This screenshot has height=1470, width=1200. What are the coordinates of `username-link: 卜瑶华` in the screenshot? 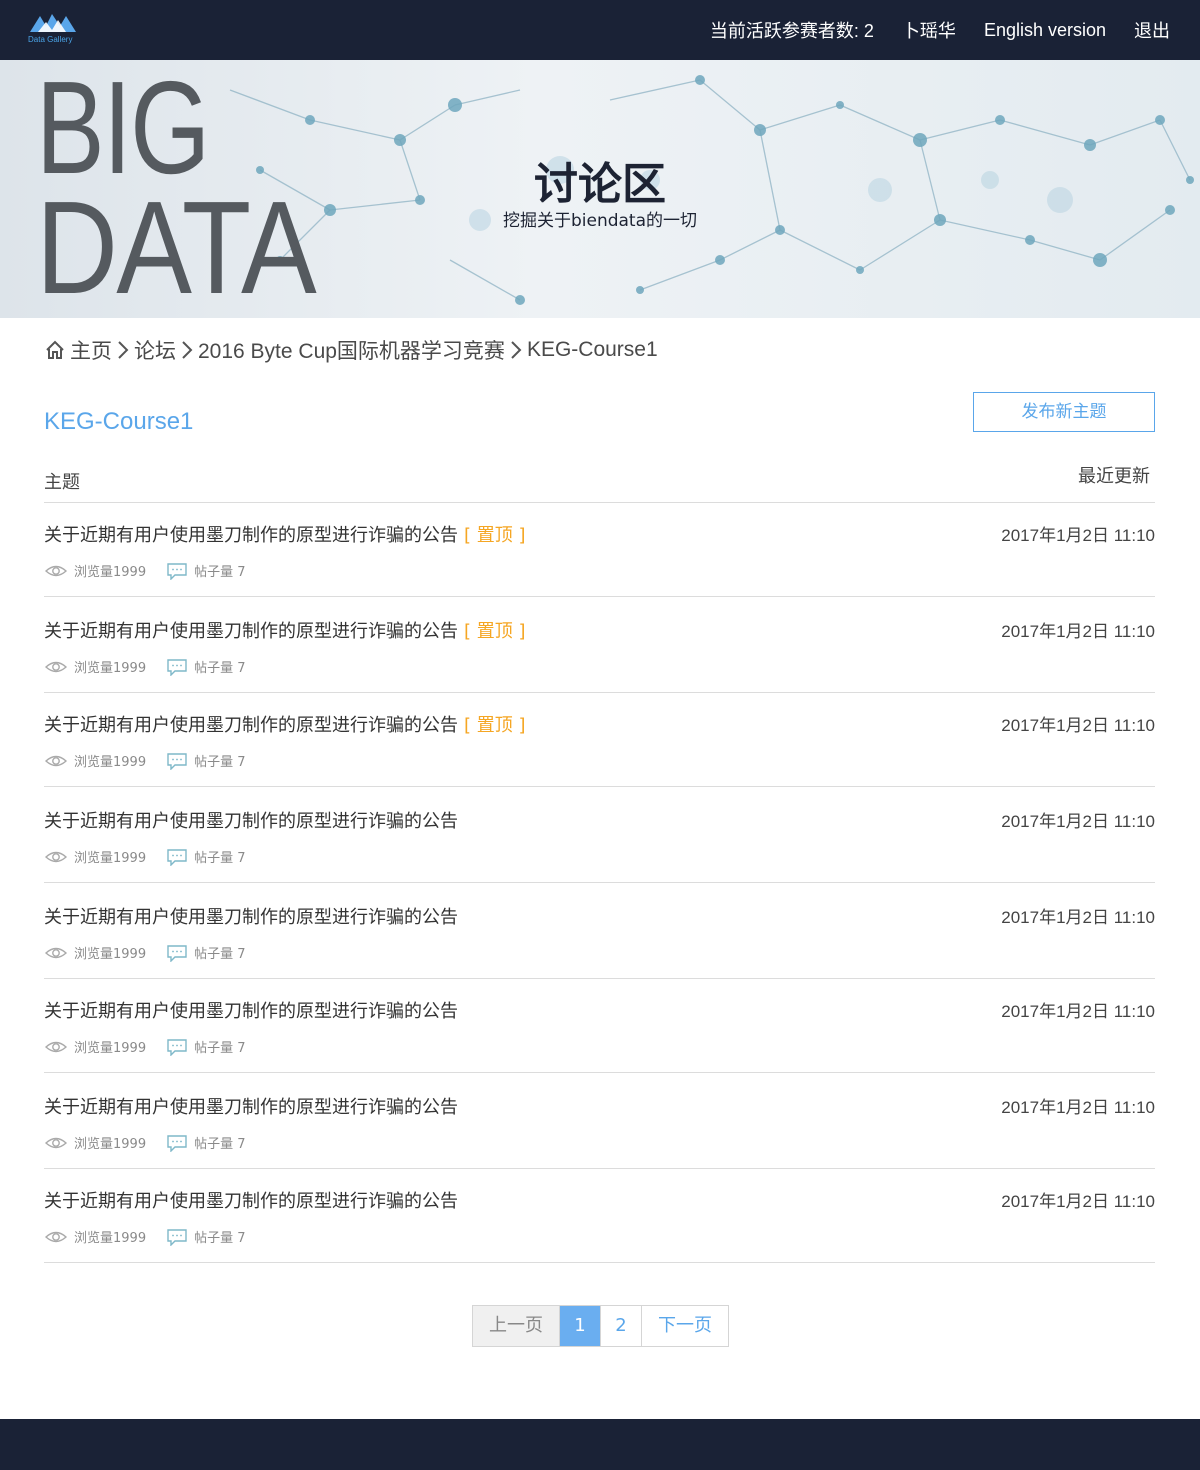 It's located at (929, 30).